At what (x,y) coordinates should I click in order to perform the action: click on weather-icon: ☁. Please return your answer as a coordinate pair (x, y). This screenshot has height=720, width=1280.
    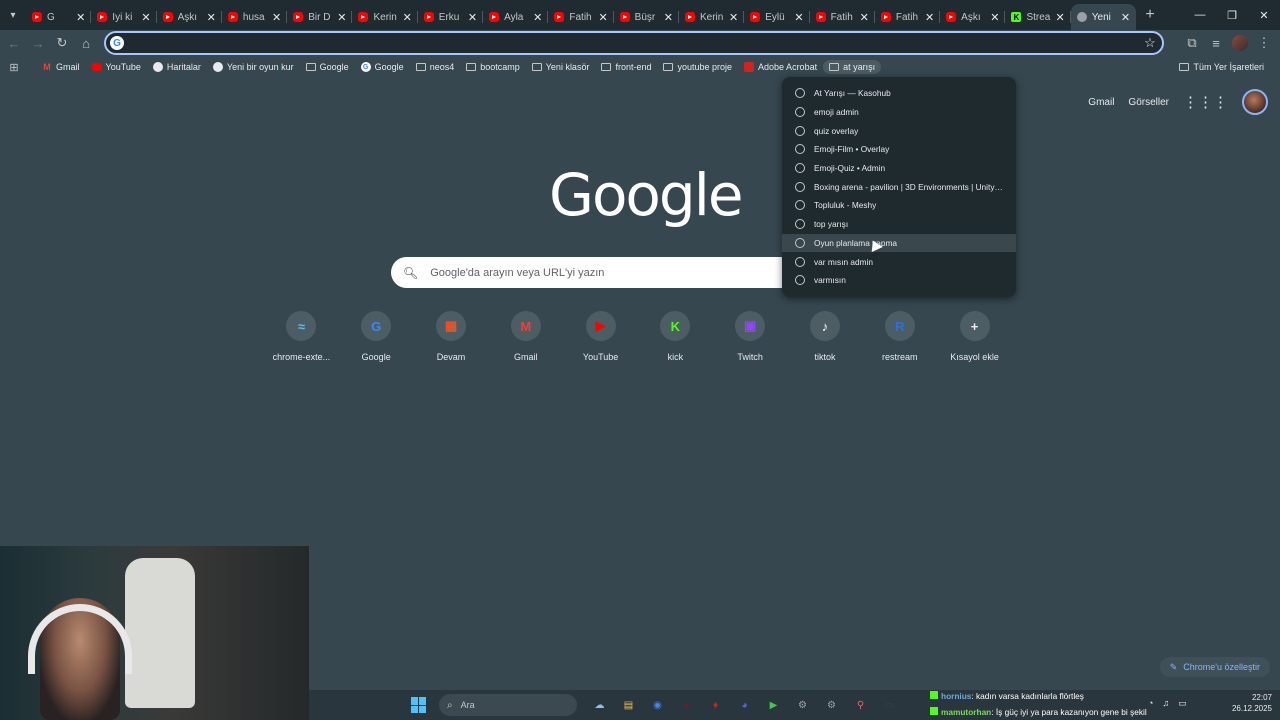
    Looking at the image, I should click on (600, 705).